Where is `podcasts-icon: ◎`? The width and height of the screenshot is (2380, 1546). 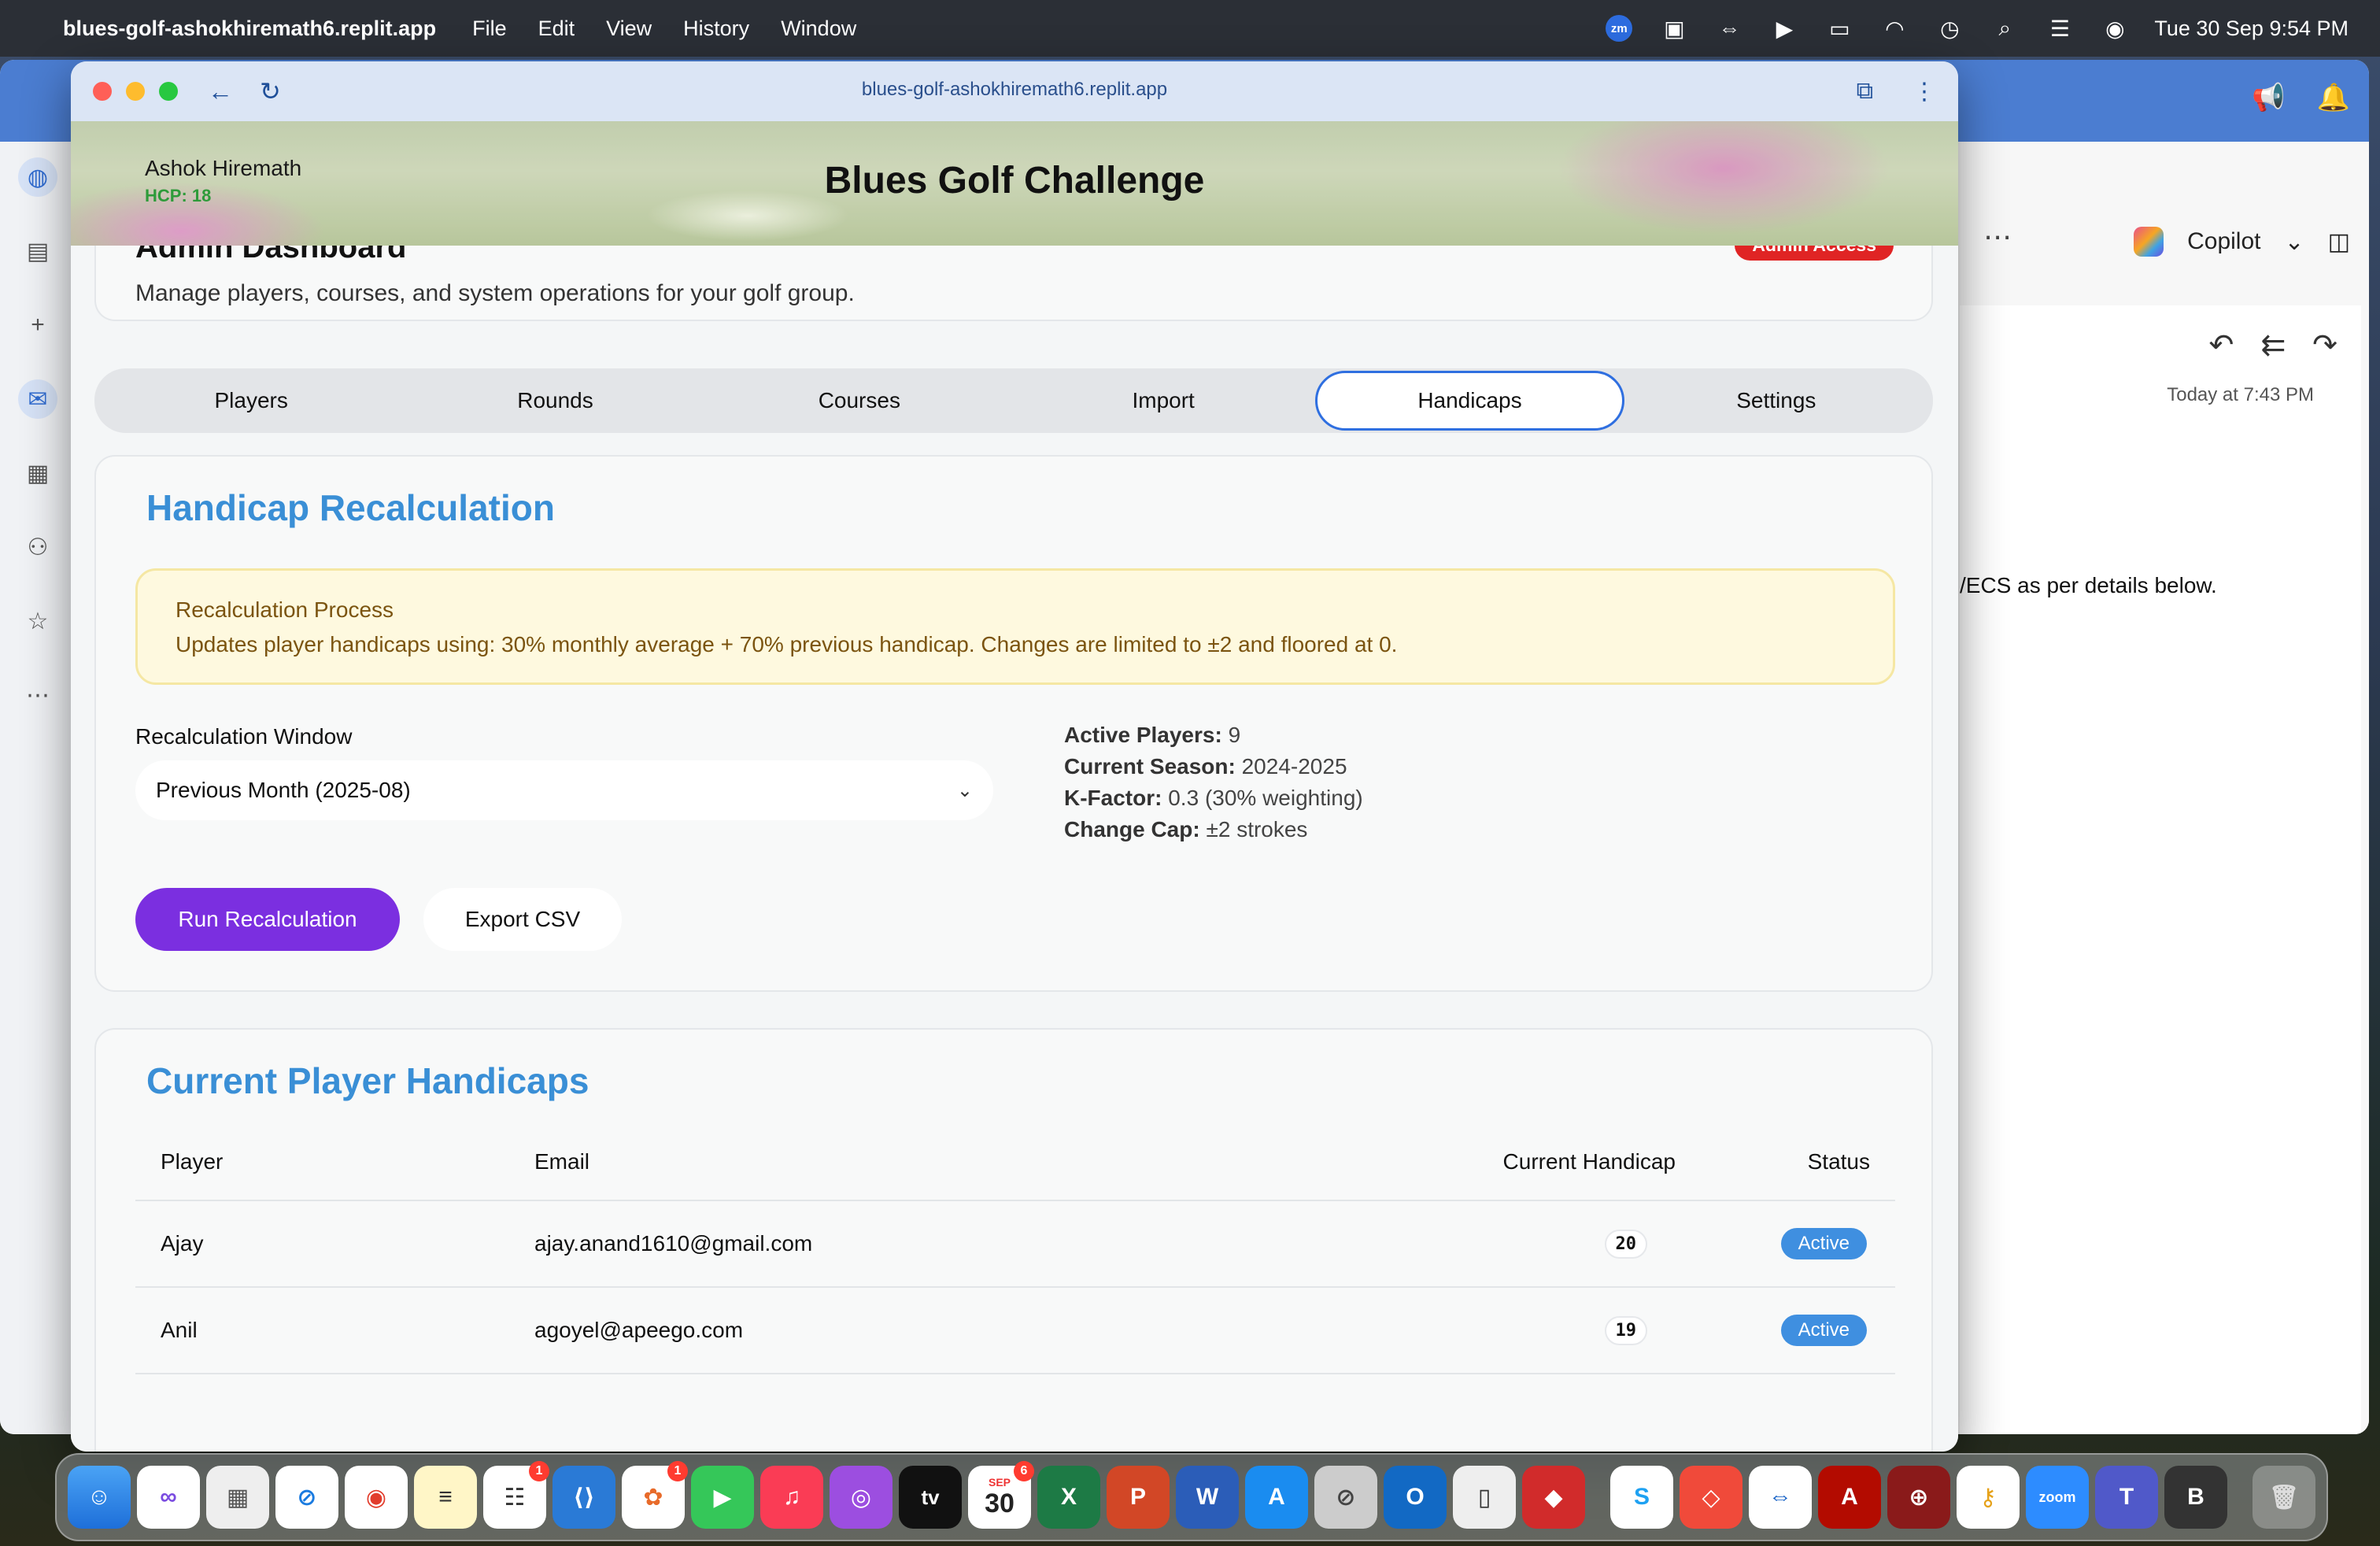
podcasts-icon: ◎ is located at coordinates (861, 1497).